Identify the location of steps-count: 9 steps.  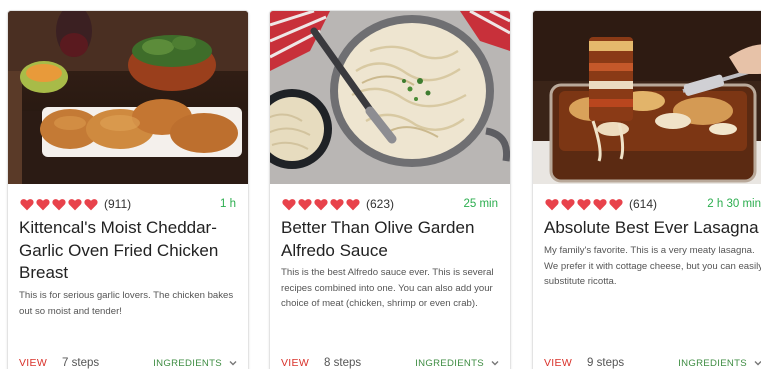
(606, 363).